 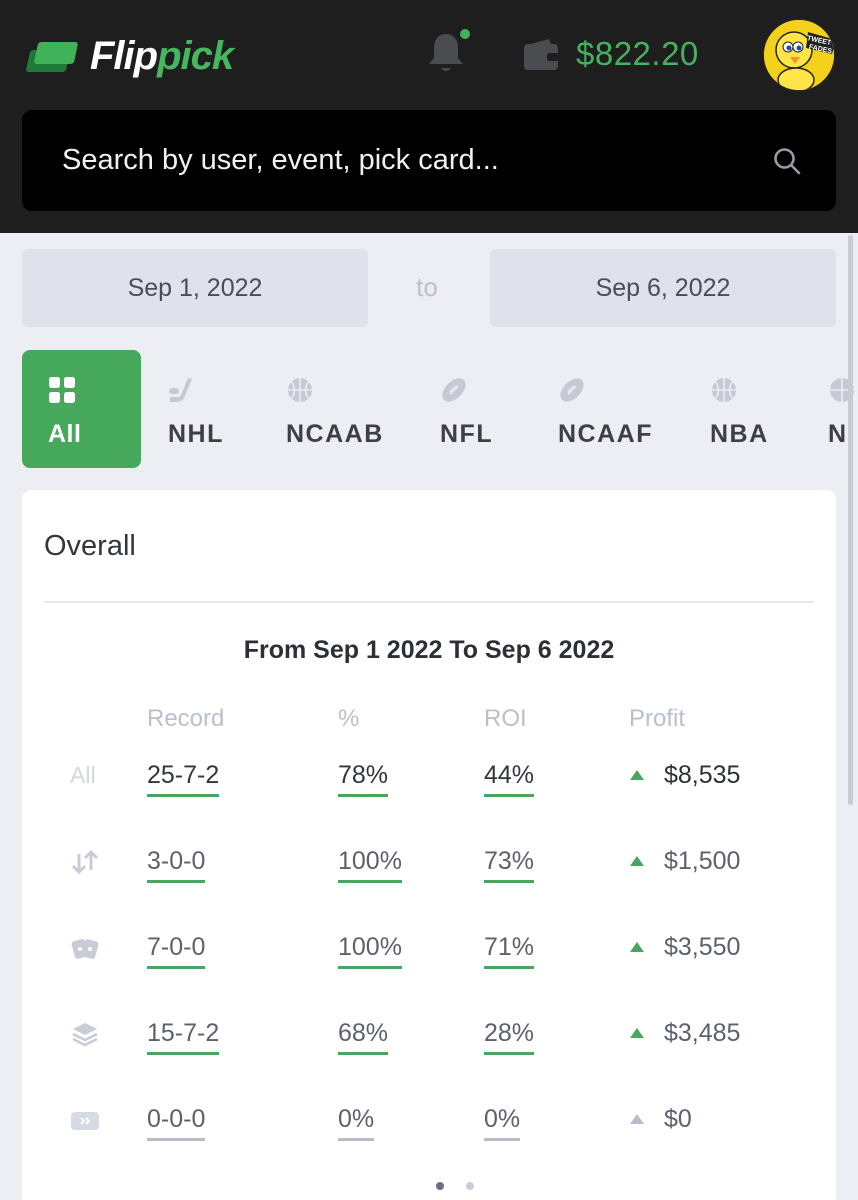 I want to click on tab-nba-label: NBA, so click(x=739, y=434).